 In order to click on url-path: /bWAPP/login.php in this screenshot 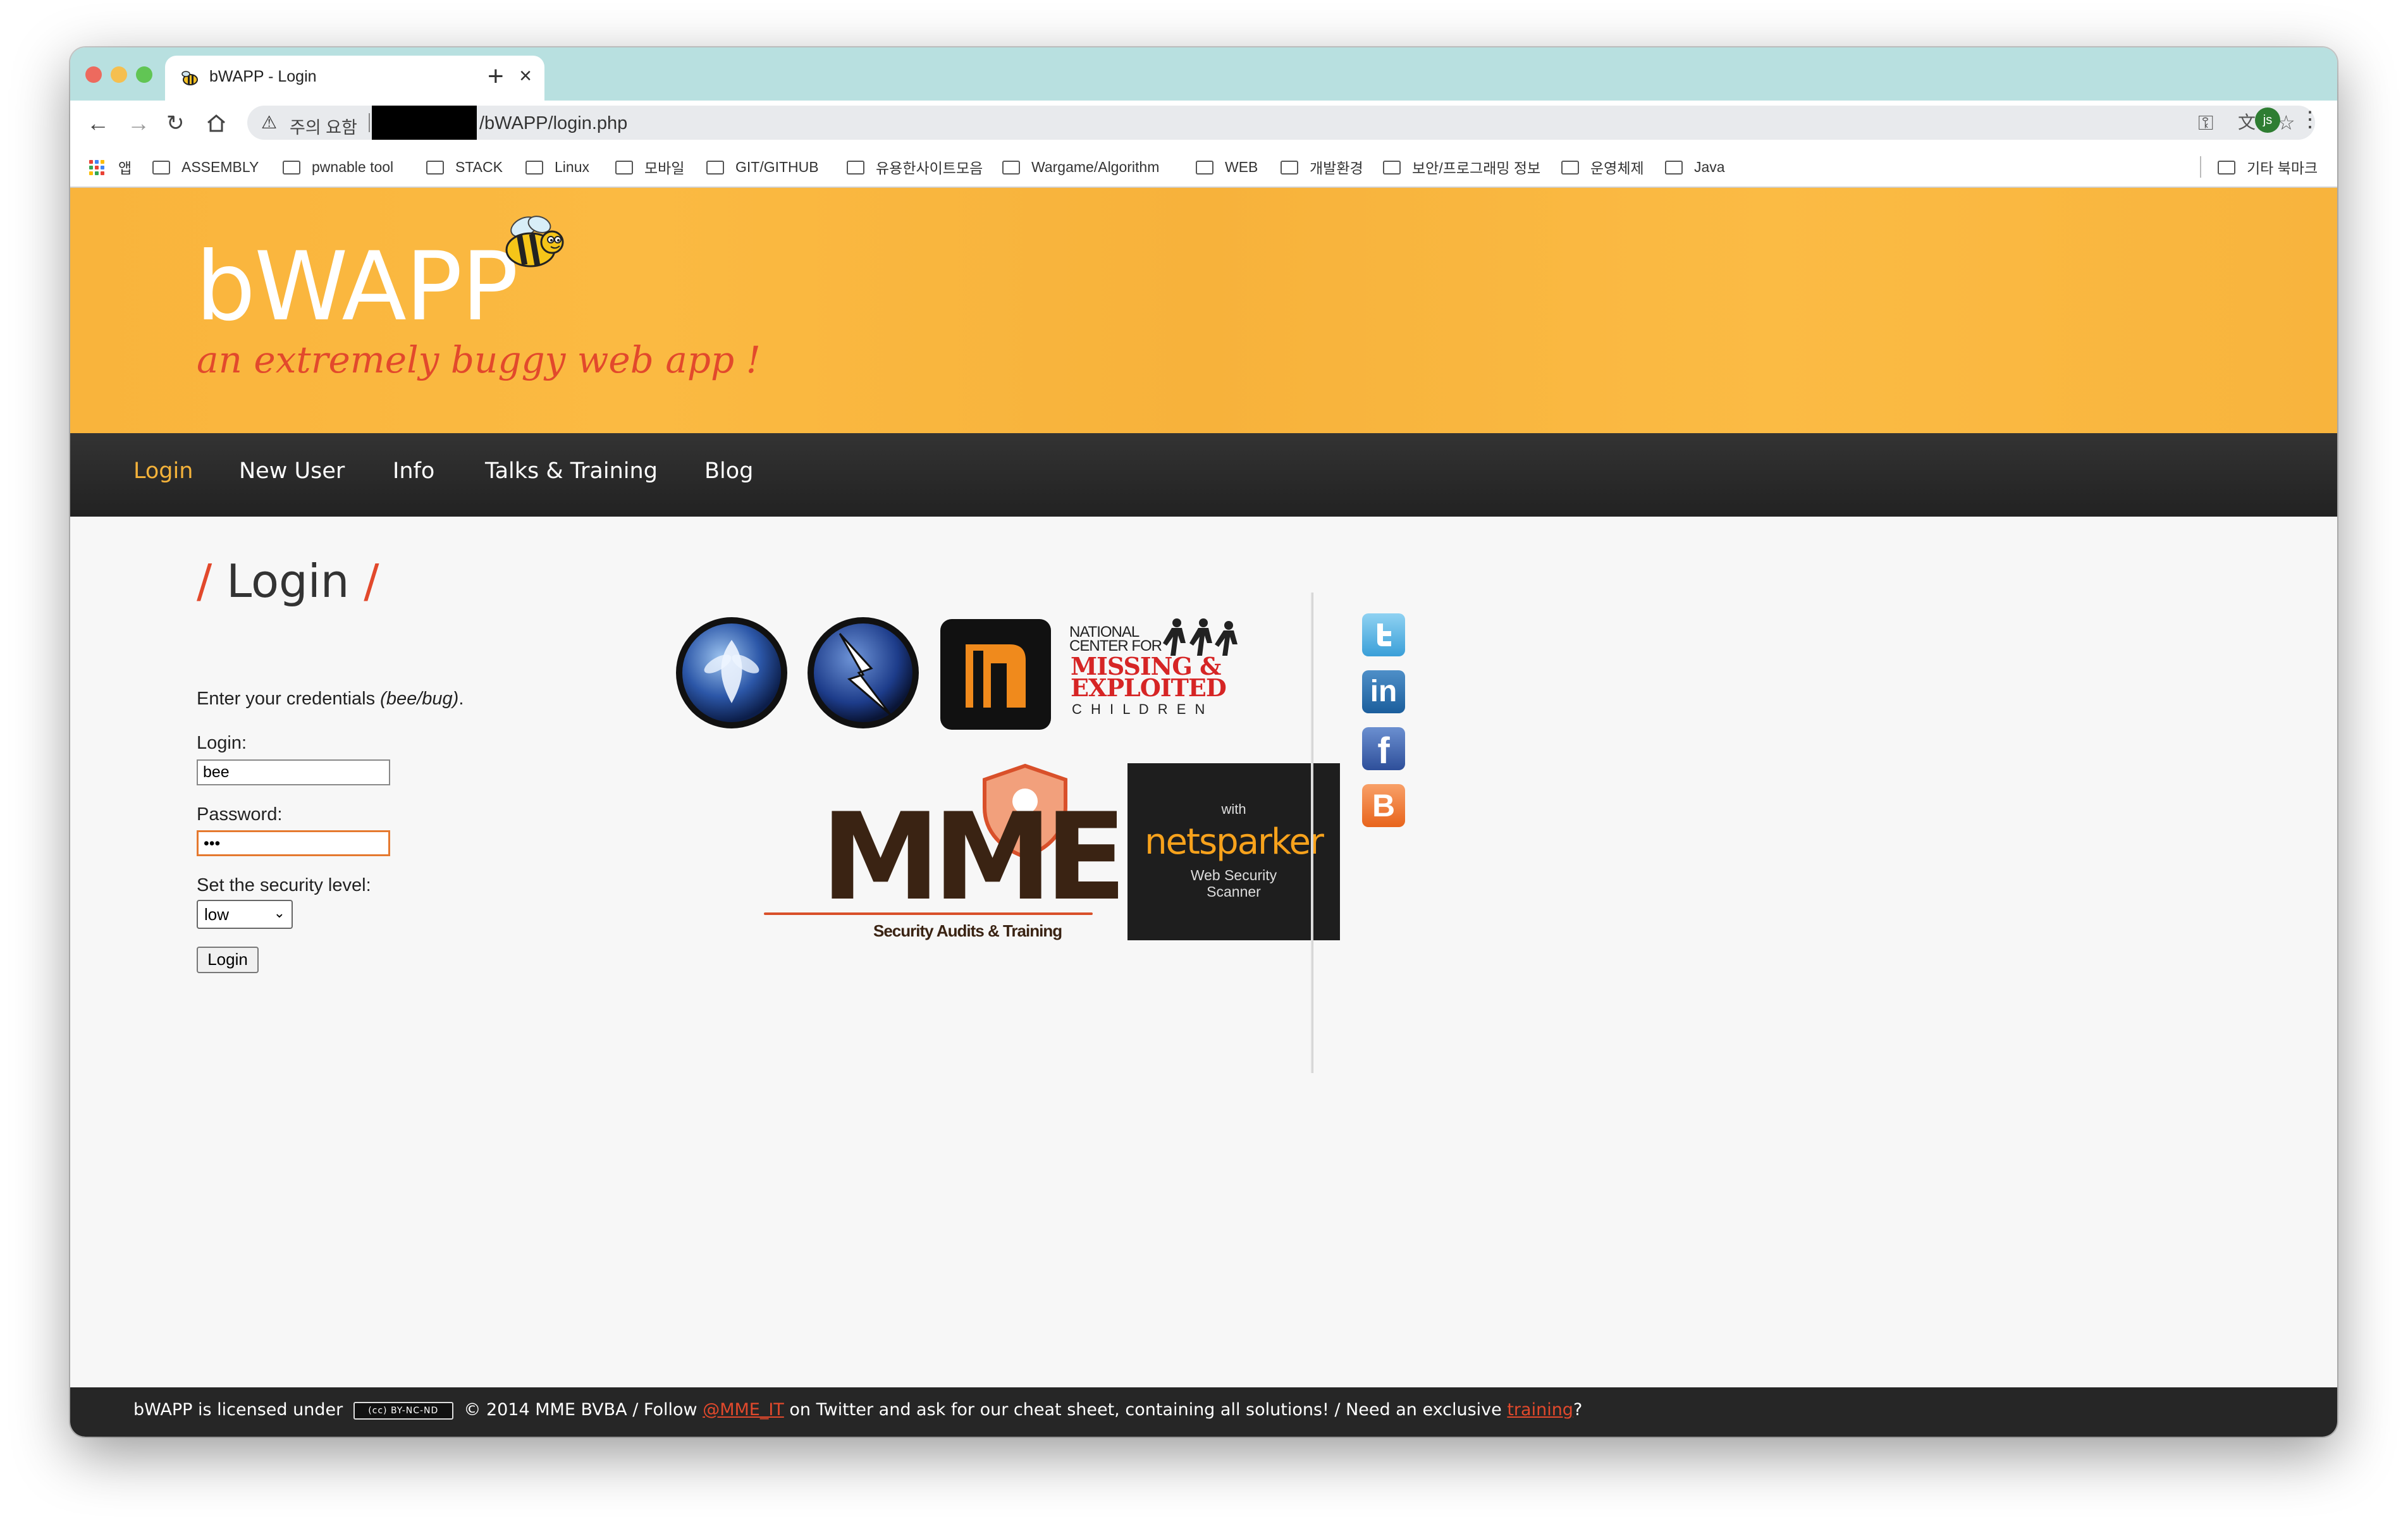, I will do `click(553, 124)`.